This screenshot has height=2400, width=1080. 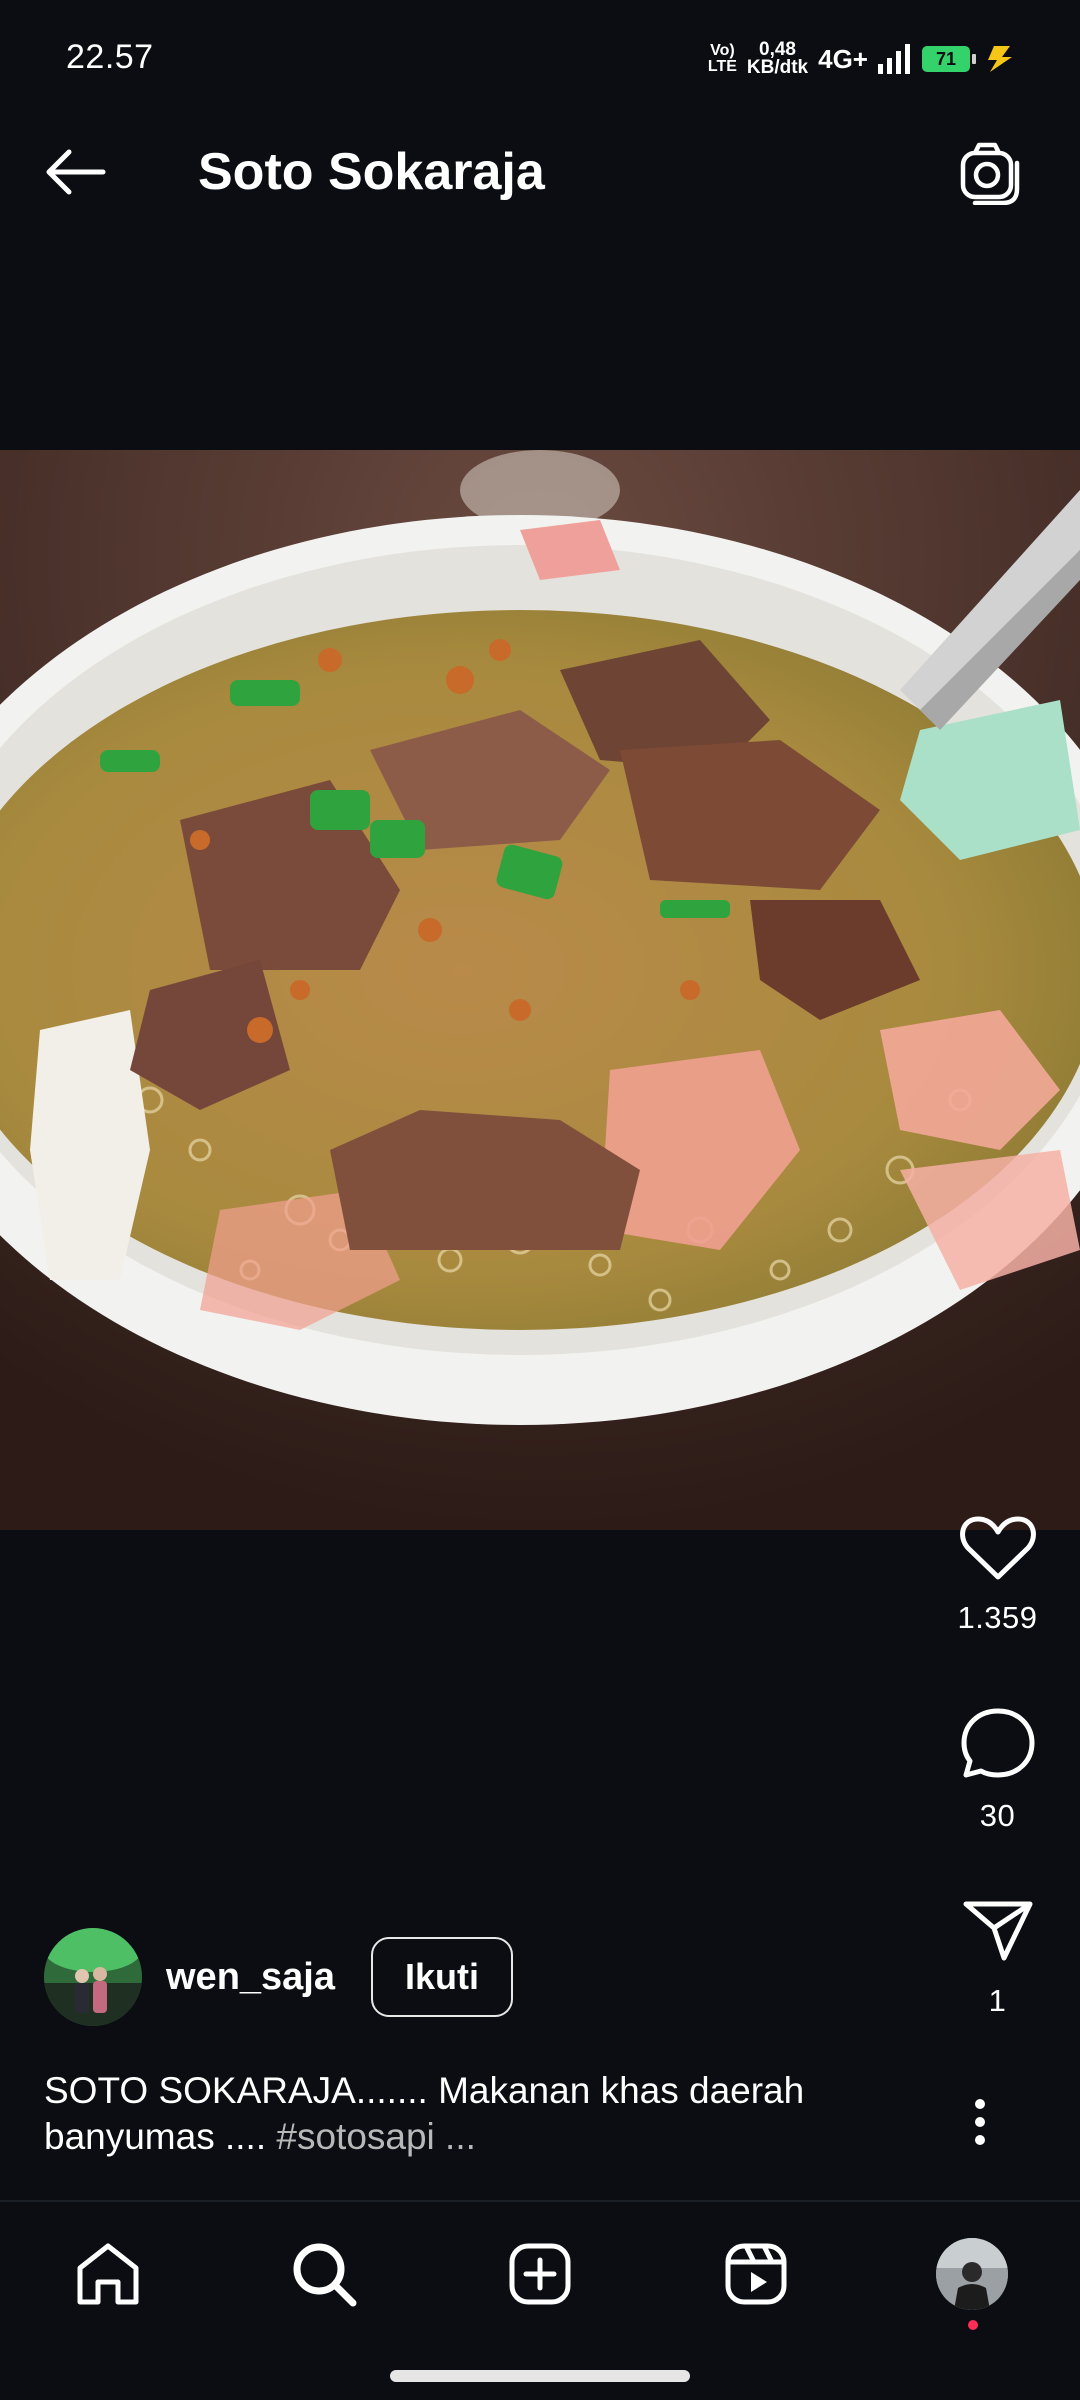 I want to click on volte-indicator: Vo) LTE, so click(x=722, y=58).